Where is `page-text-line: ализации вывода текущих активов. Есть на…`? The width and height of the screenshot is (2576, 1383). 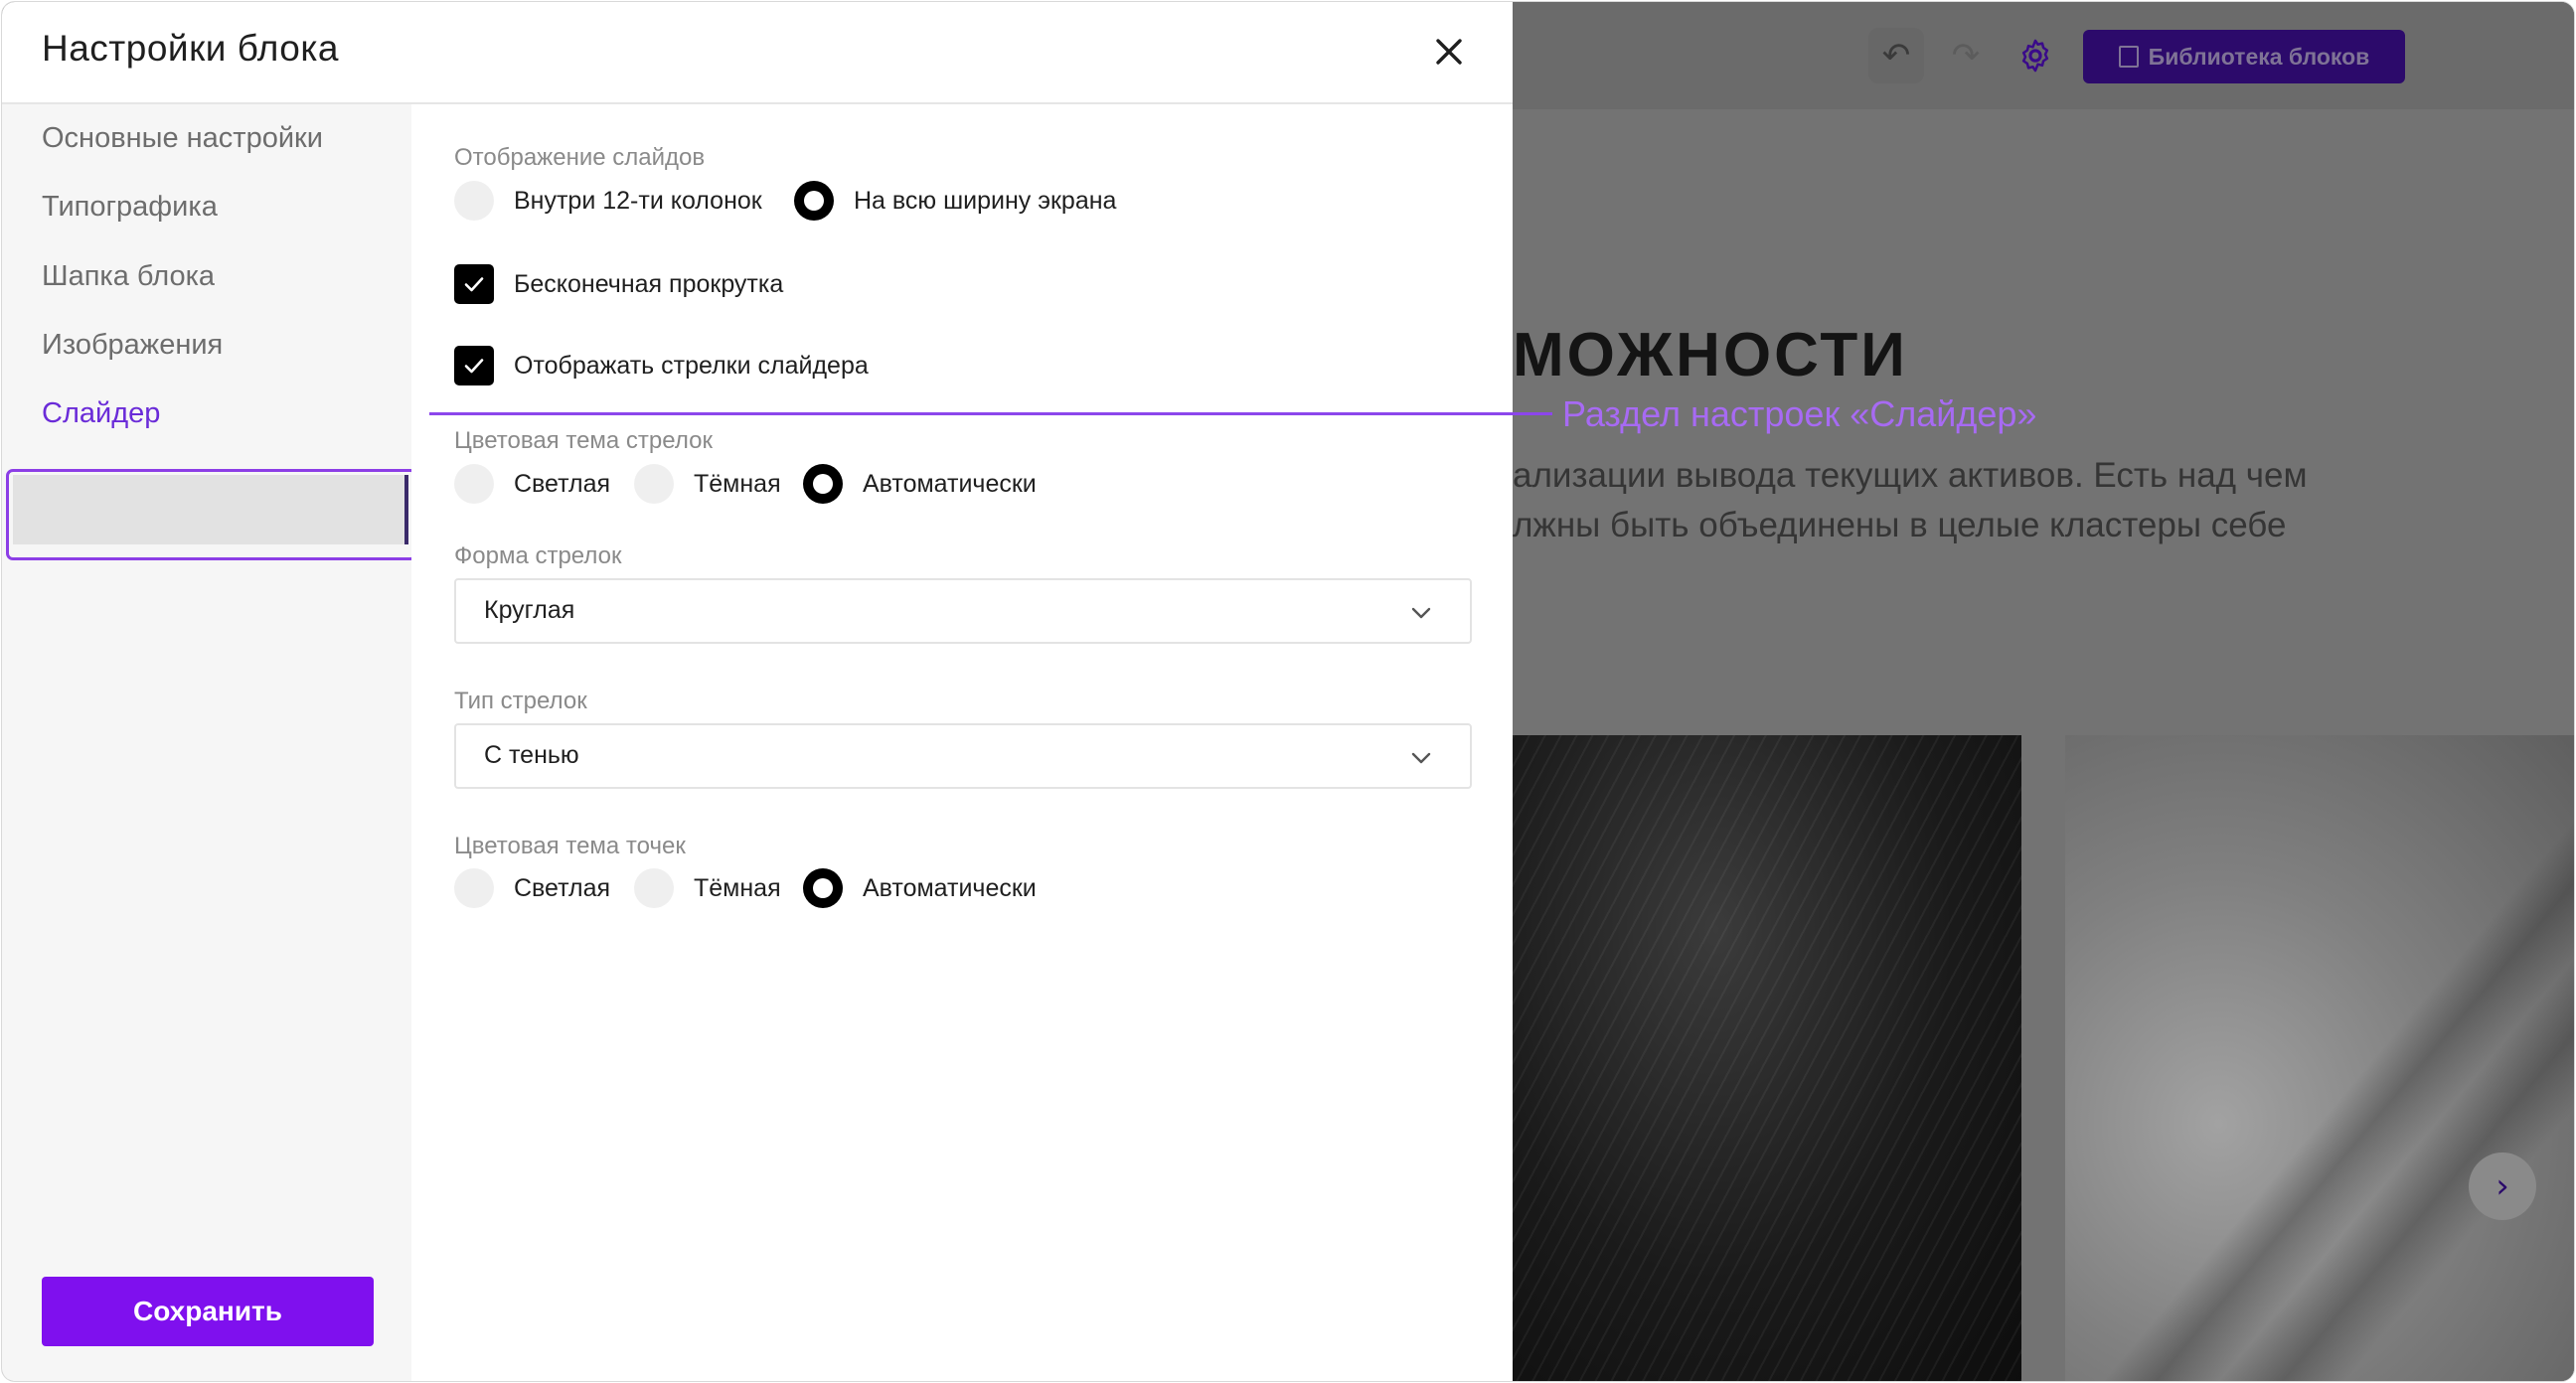
page-text-line: ализации вывода текущих активов. Есть на… is located at coordinates (1910, 476).